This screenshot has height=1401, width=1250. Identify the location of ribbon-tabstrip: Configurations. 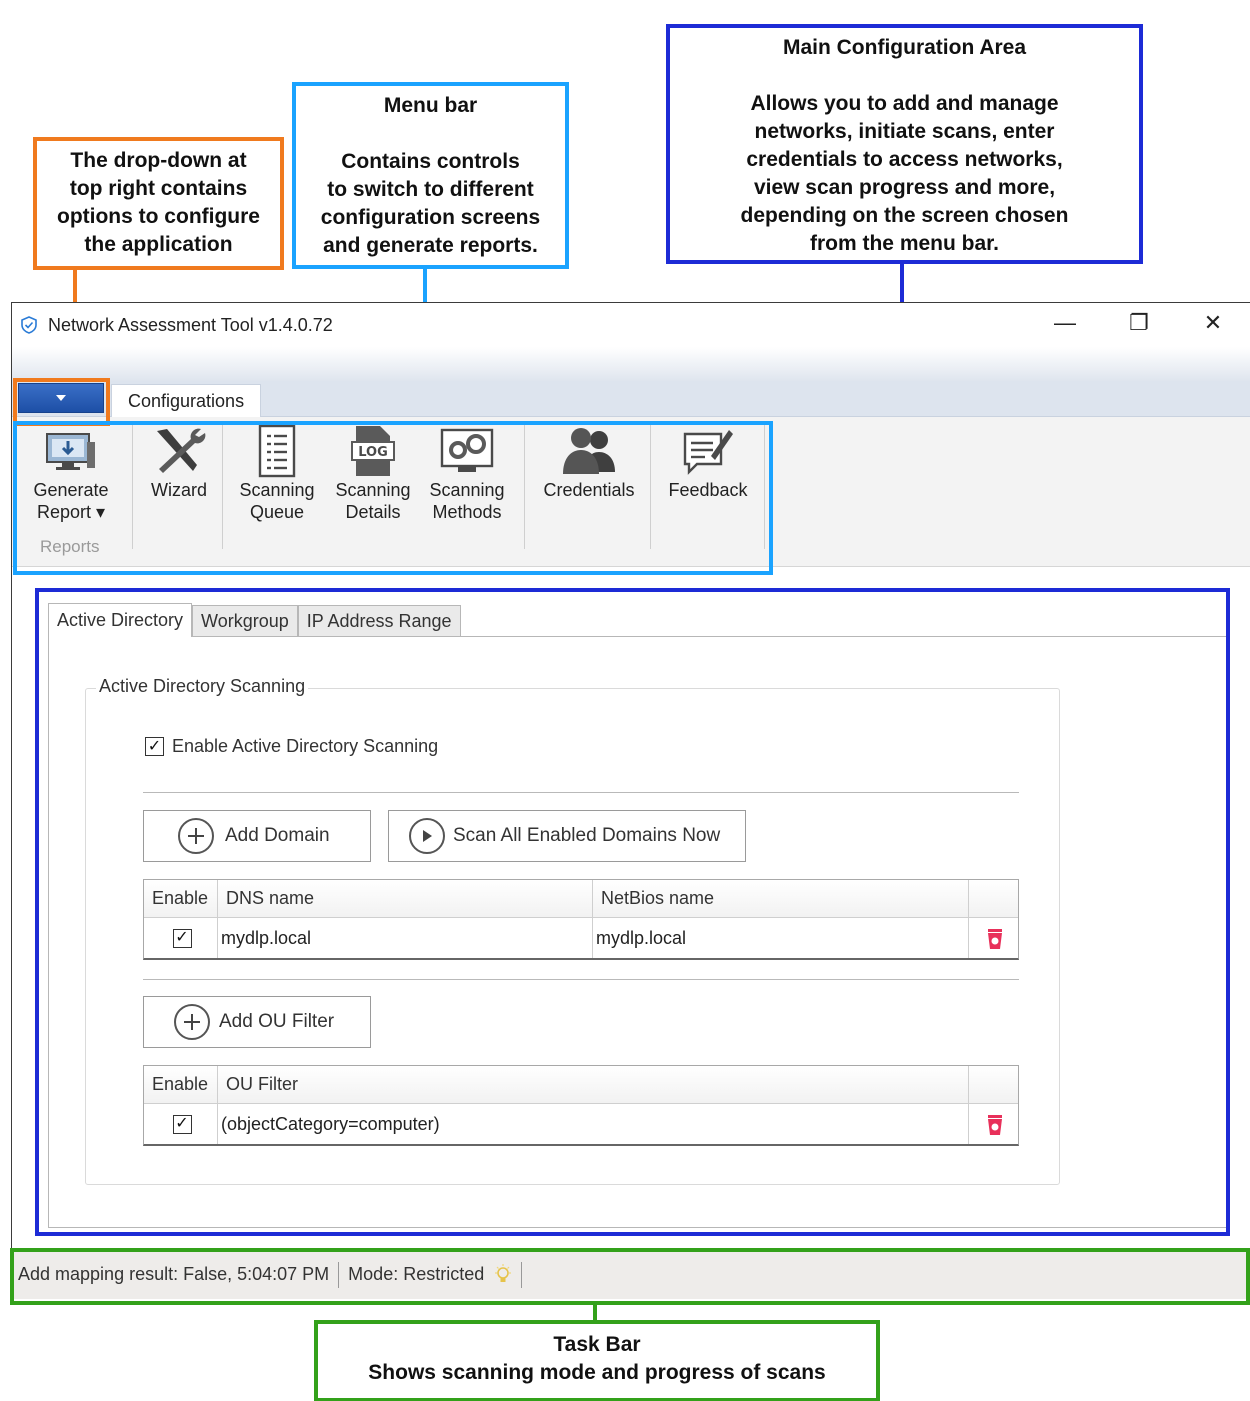
(631, 399).